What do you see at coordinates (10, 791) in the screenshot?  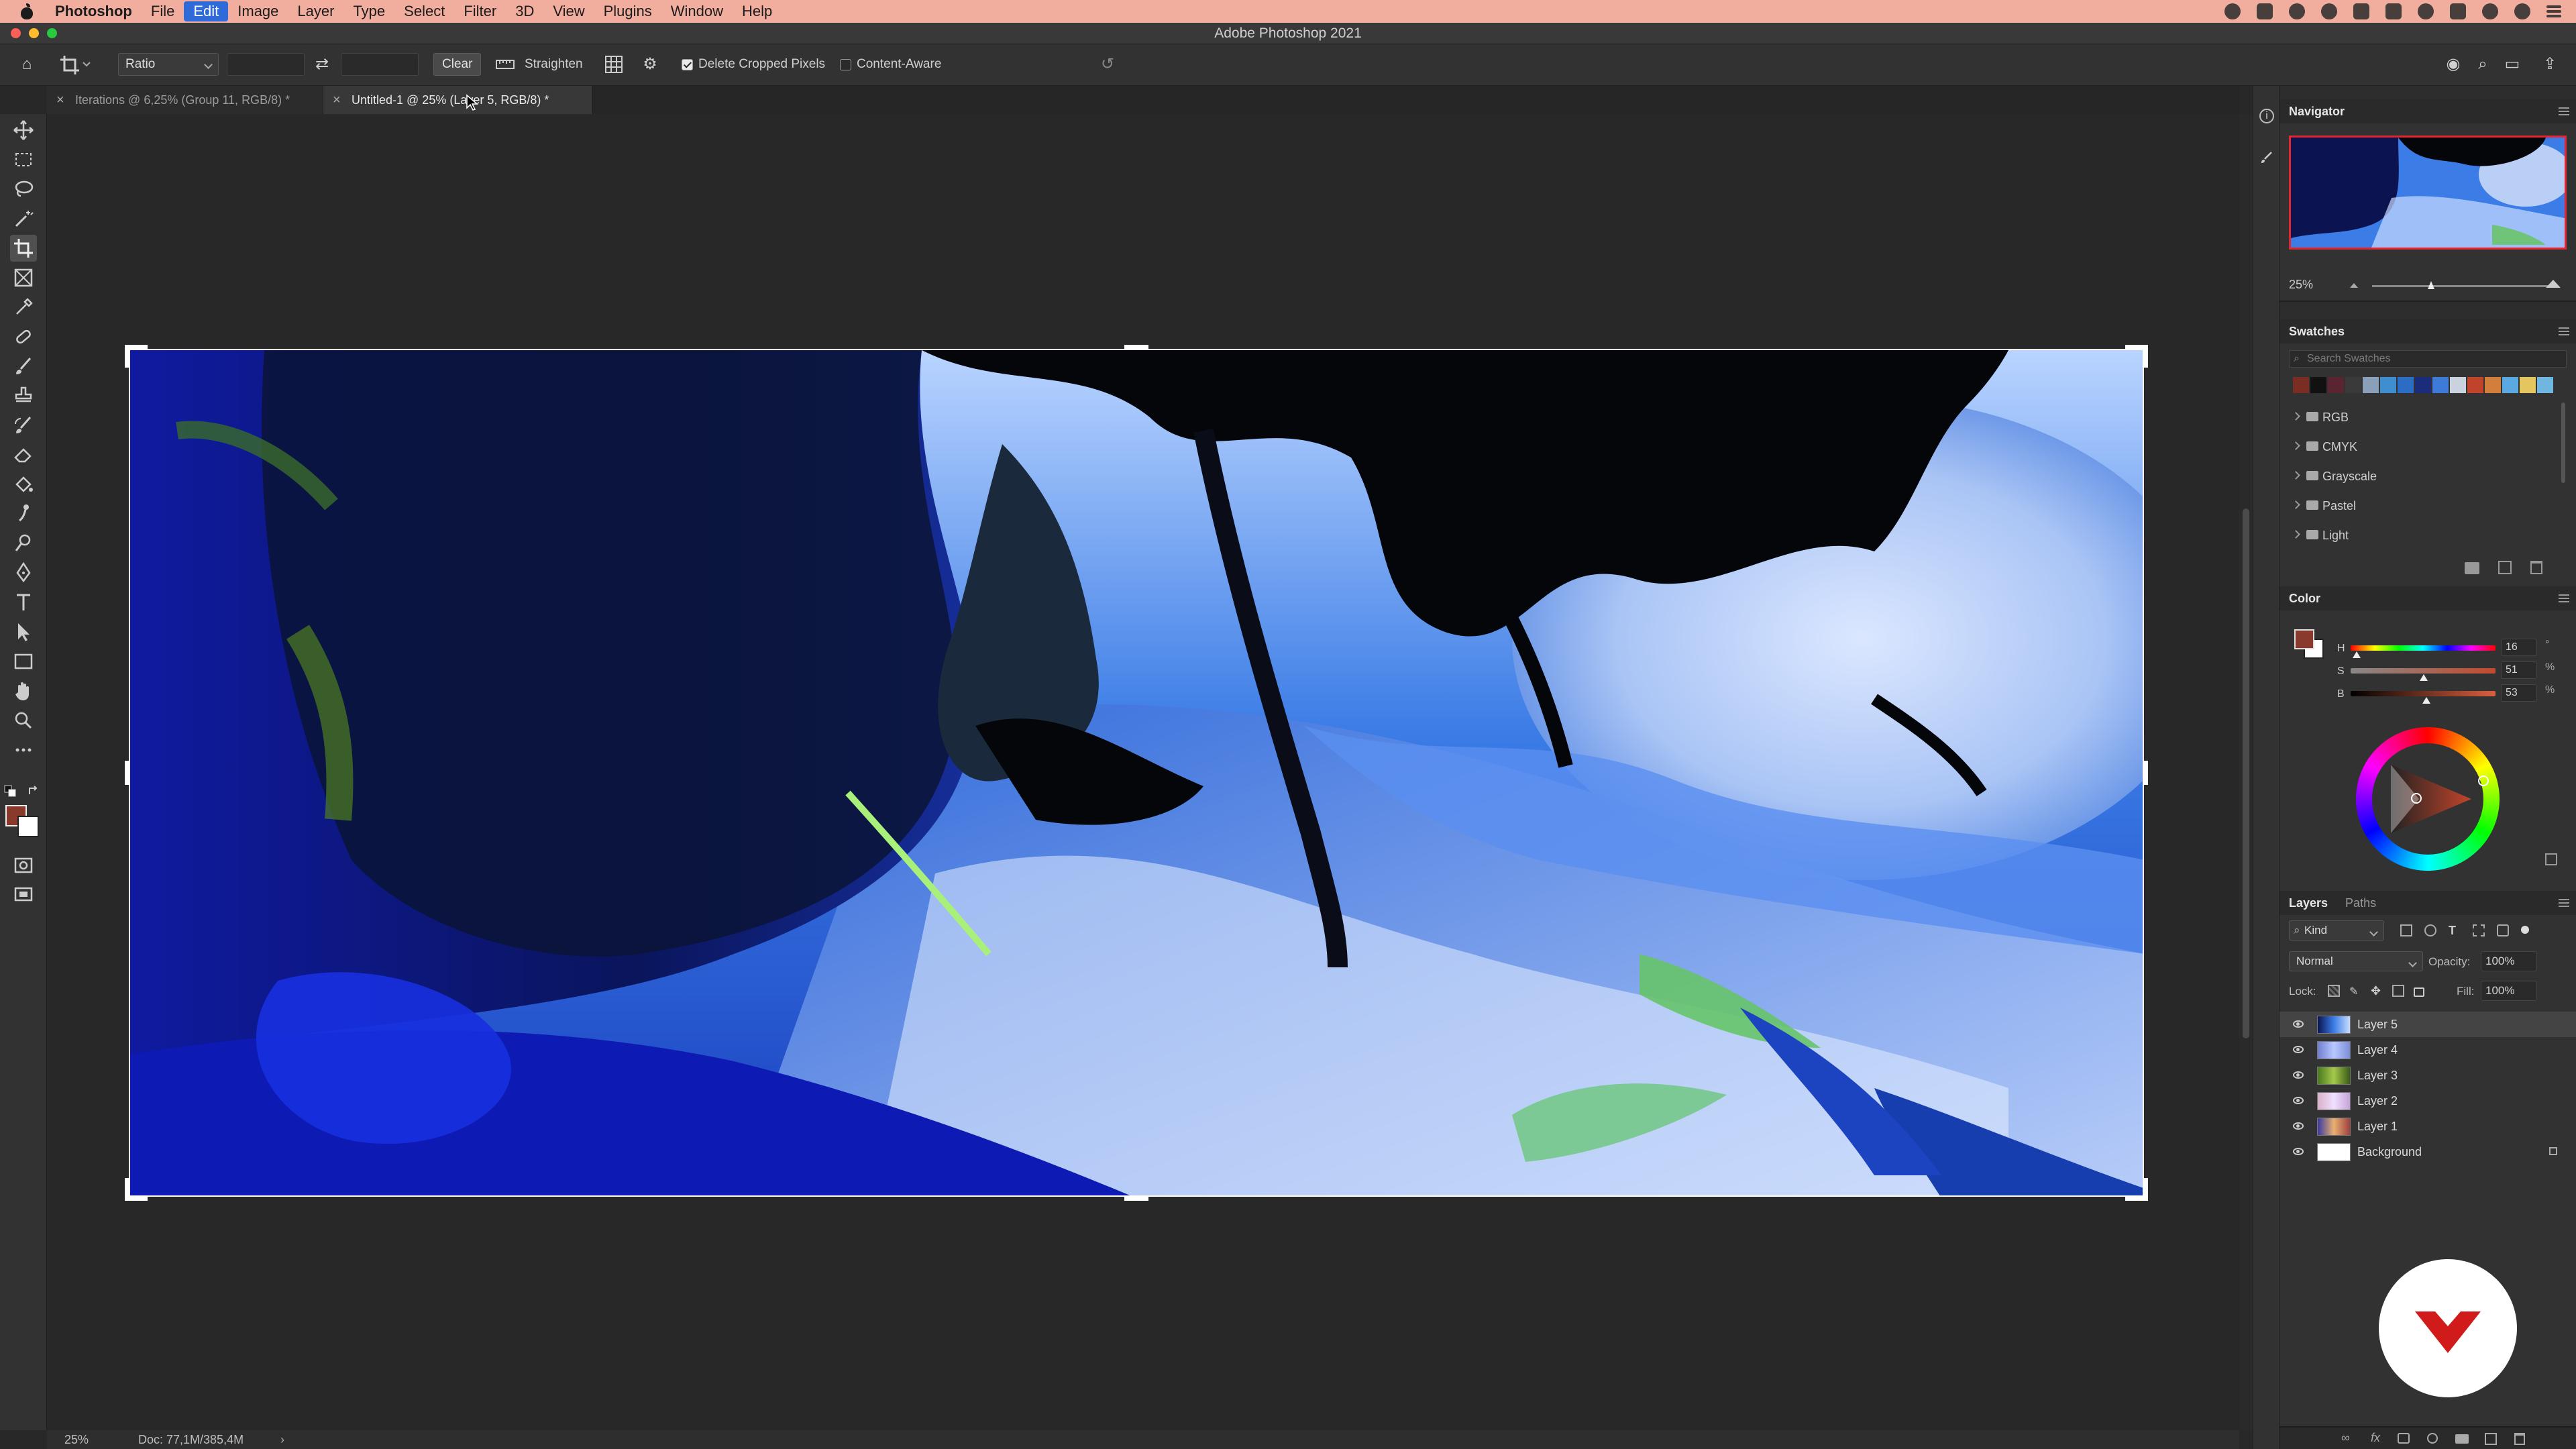 I see `default-colors-icon` at bounding box center [10, 791].